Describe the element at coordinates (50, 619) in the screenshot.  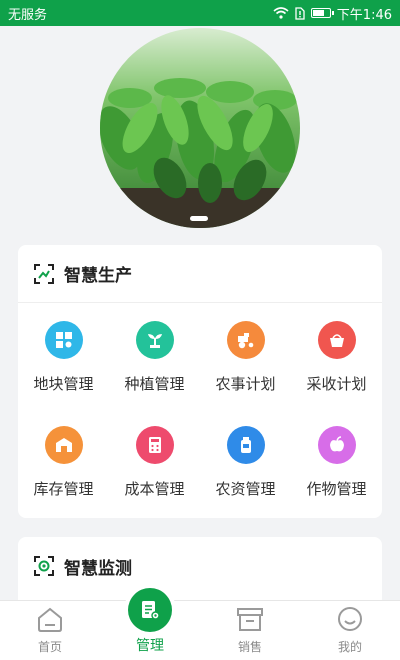
I see `home-icon` at that location.